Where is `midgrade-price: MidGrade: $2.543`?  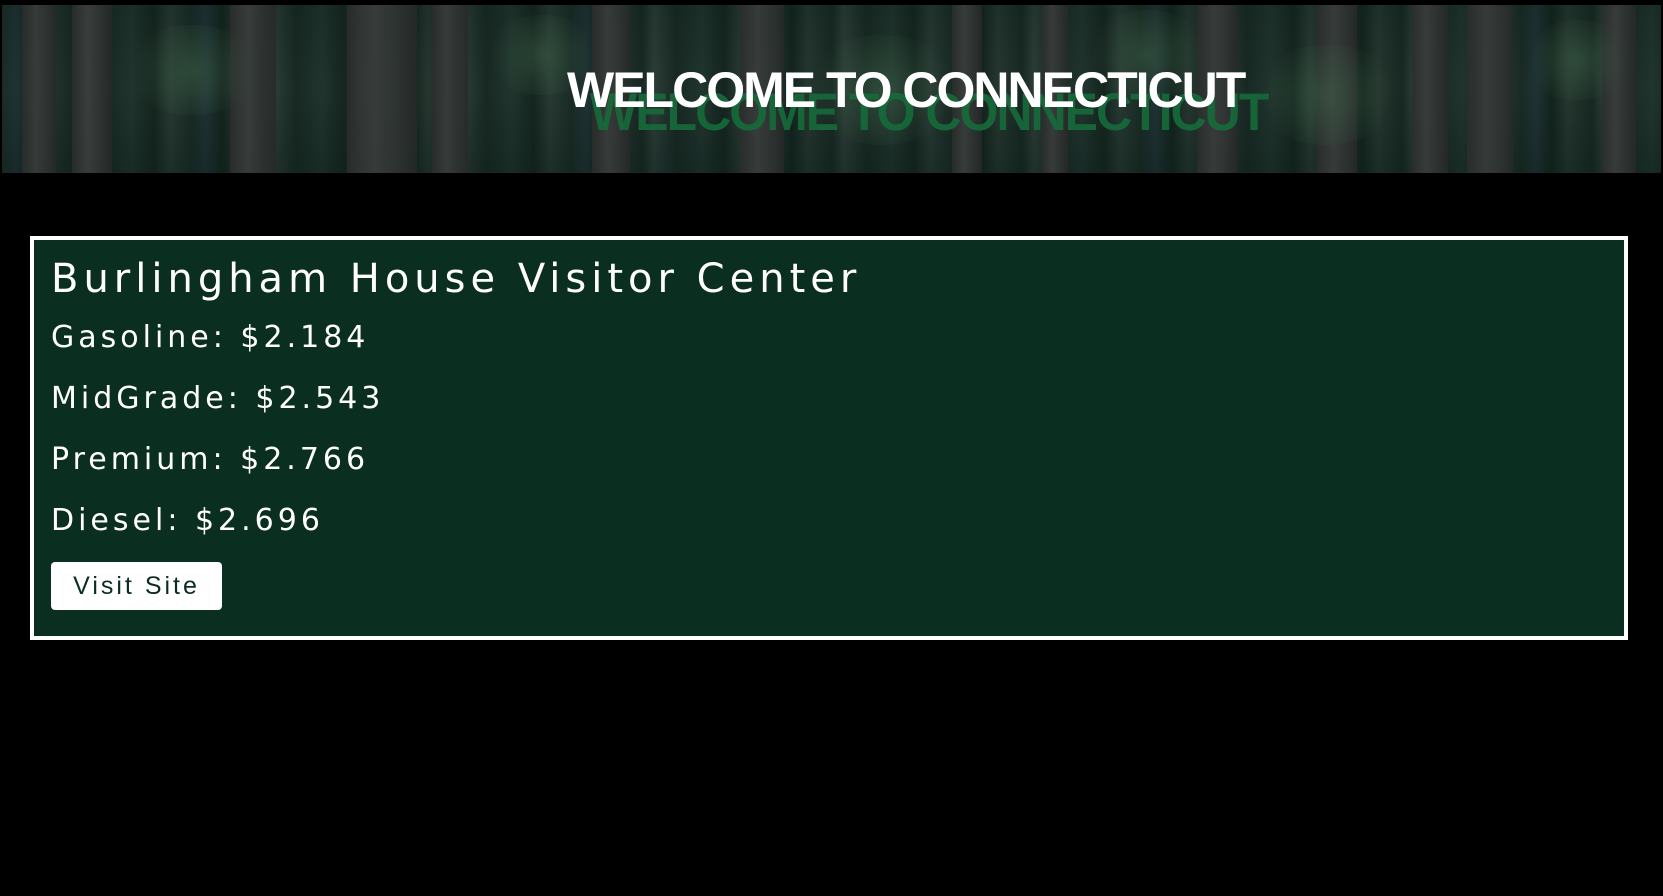 midgrade-price: MidGrade: $2.543 is located at coordinates (218, 398).